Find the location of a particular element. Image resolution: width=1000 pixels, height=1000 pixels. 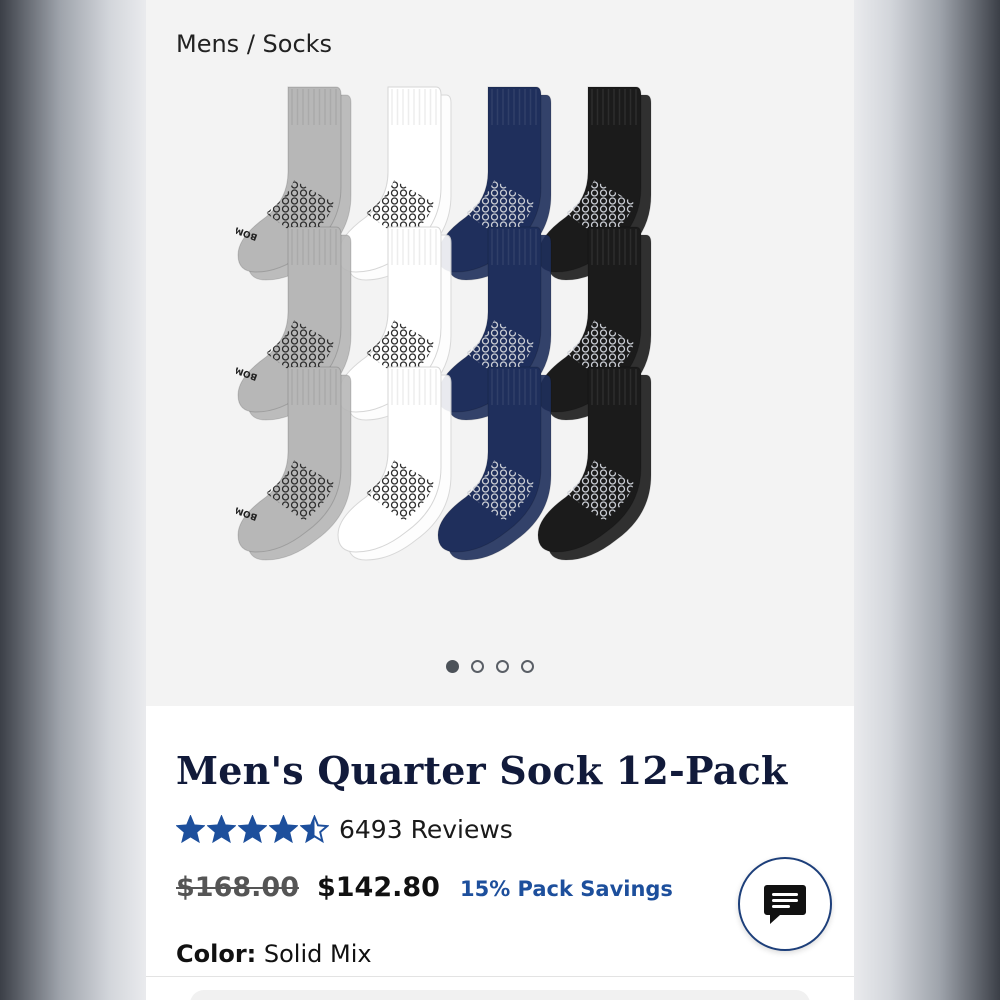

product-rating: 6493 Reviews is located at coordinates (344, 829).